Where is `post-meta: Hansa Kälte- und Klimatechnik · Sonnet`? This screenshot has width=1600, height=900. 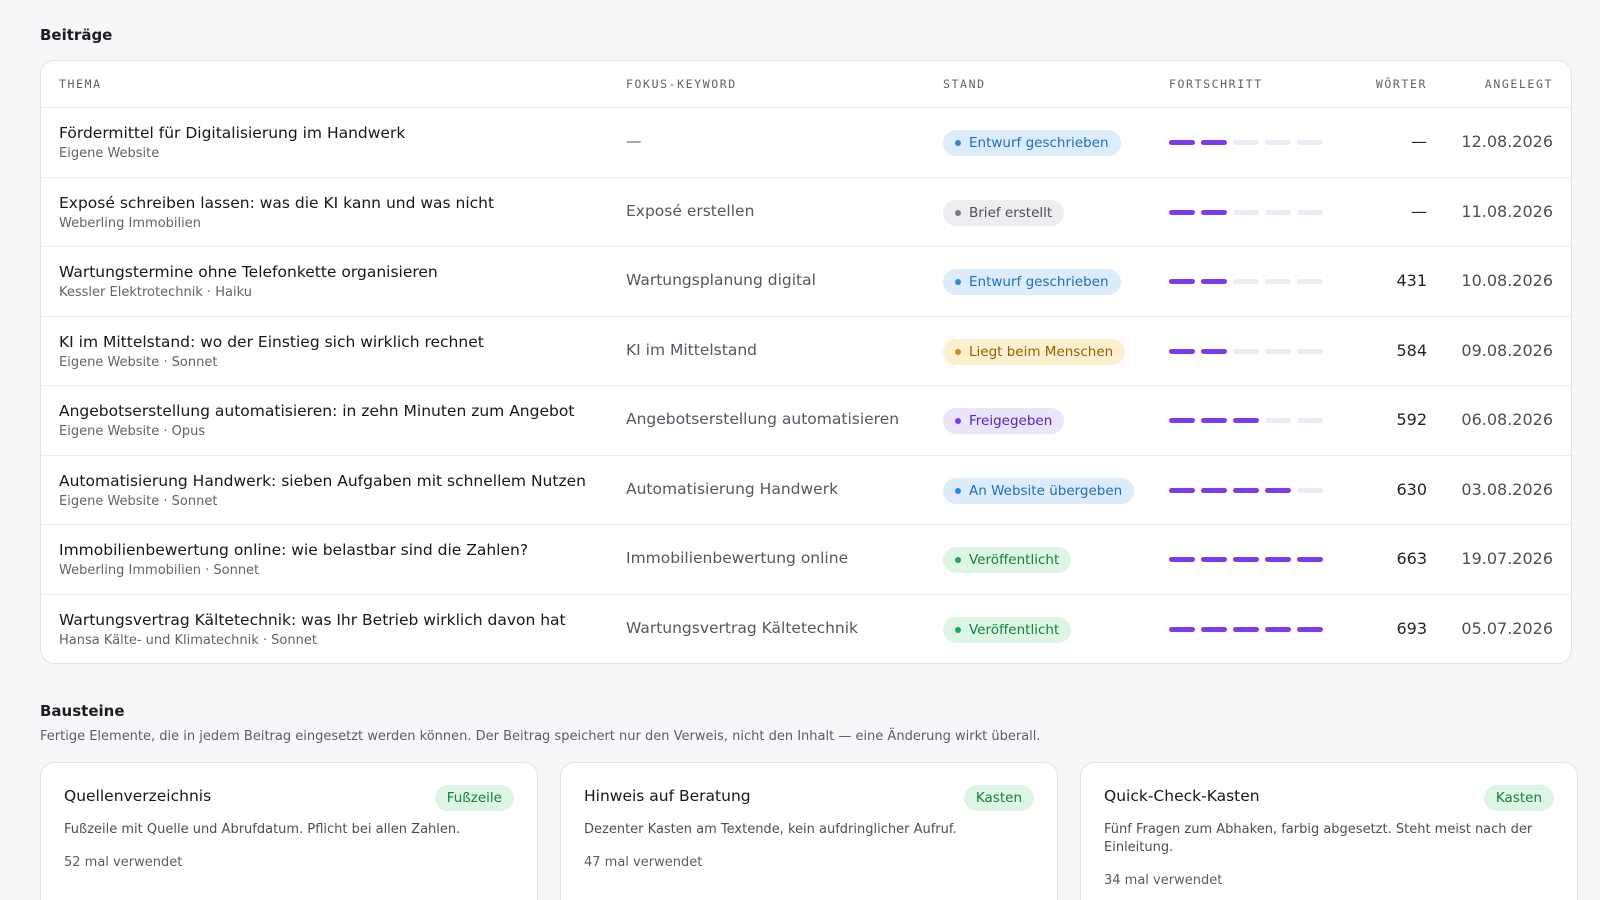
post-meta: Hansa Kälte- und Klimatechnik · Sonnet is located at coordinates (188, 640).